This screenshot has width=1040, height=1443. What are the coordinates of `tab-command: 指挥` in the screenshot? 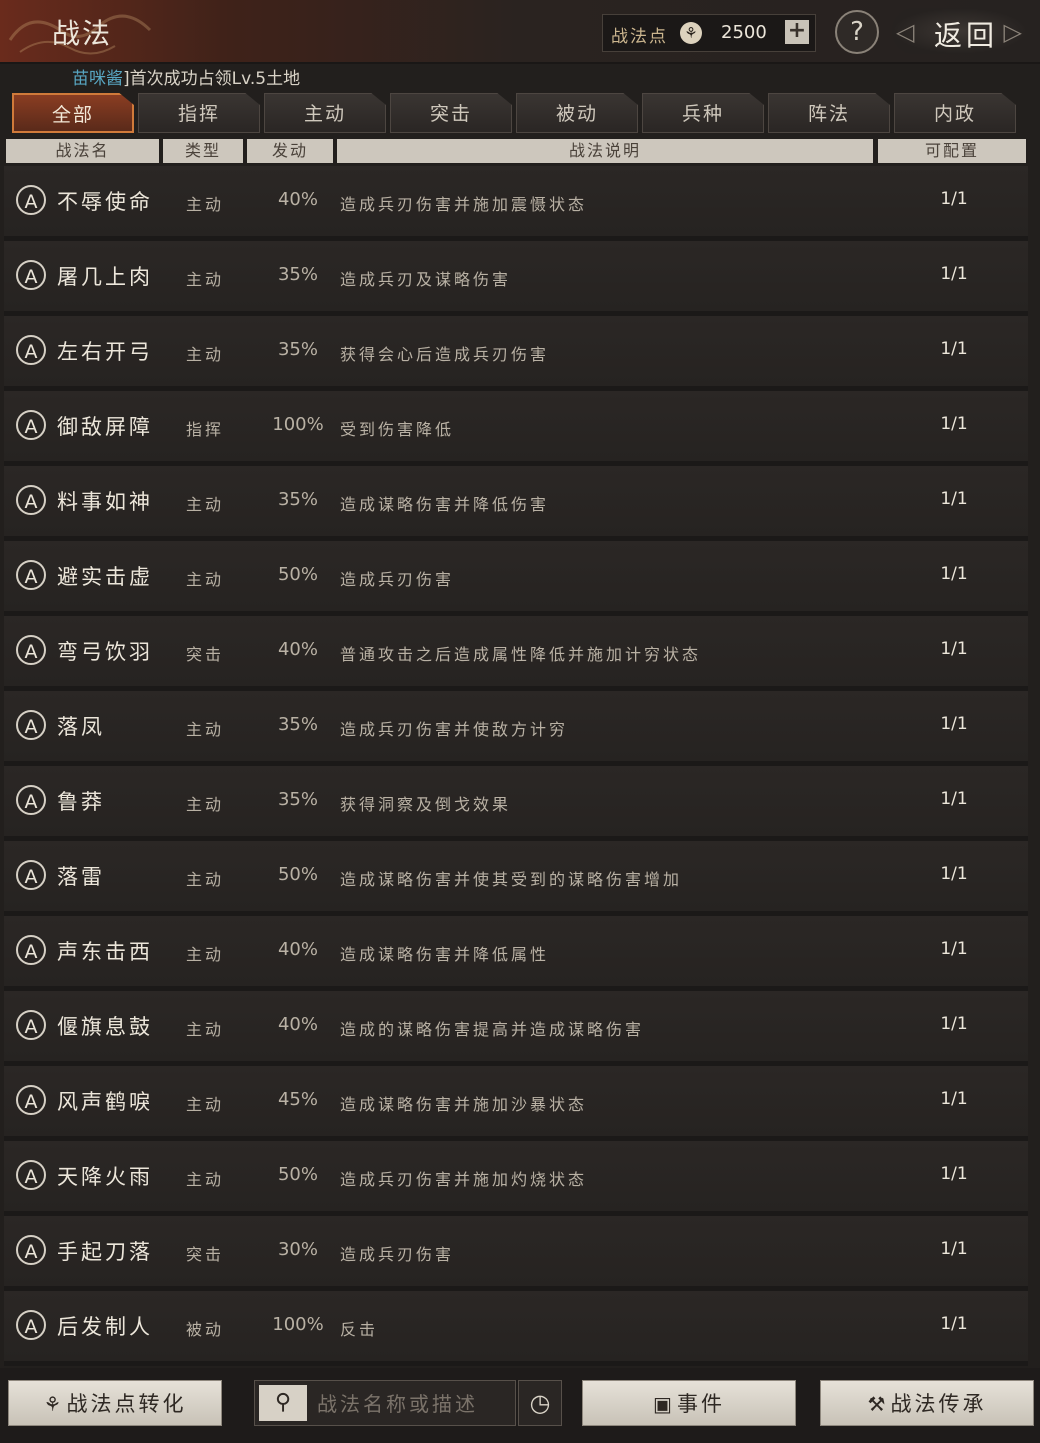 It's located at (199, 113).